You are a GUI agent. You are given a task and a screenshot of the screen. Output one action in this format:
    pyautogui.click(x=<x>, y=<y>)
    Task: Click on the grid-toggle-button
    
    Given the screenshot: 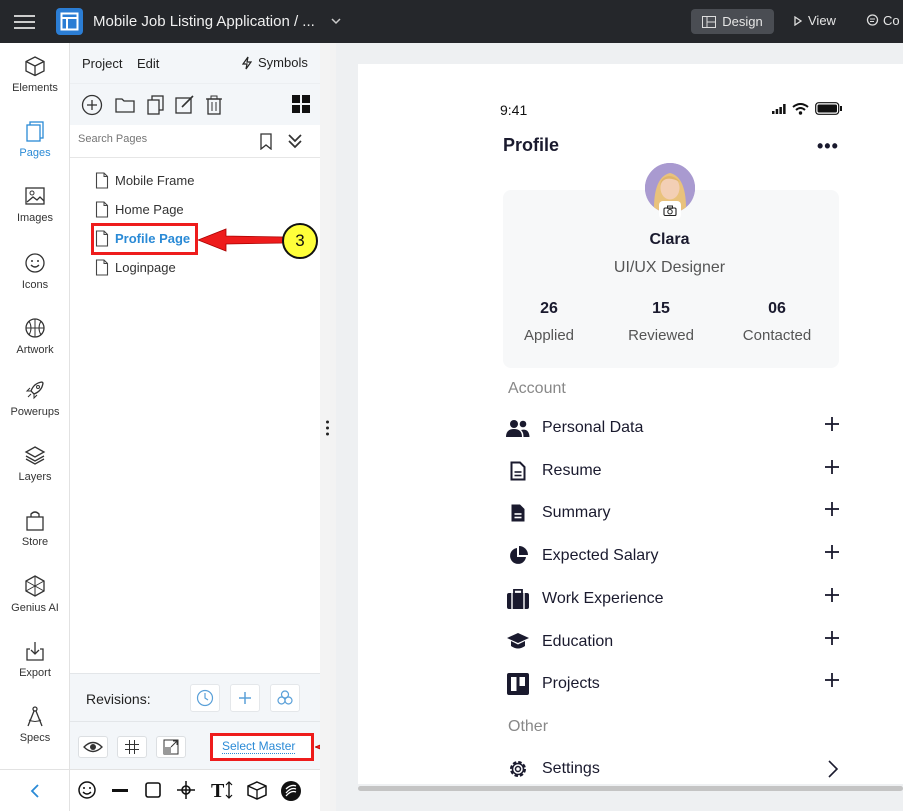 What is the action you would take?
    pyautogui.click(x=132, y=747)
    